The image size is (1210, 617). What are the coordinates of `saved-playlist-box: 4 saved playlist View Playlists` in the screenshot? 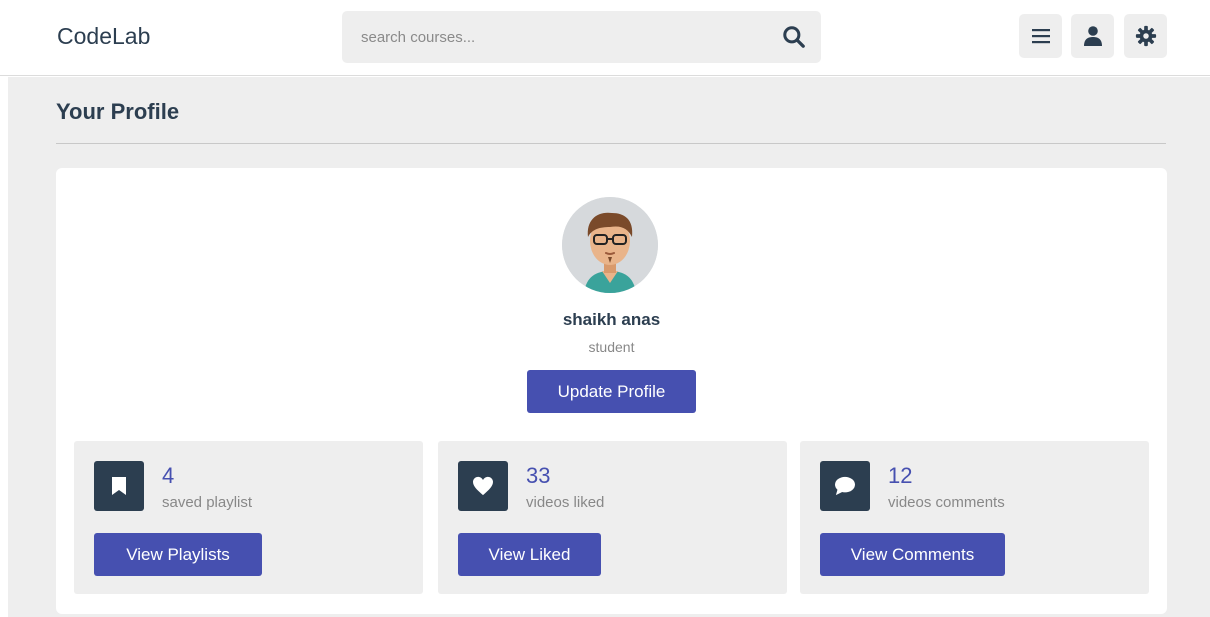 It's located at (248, 517).